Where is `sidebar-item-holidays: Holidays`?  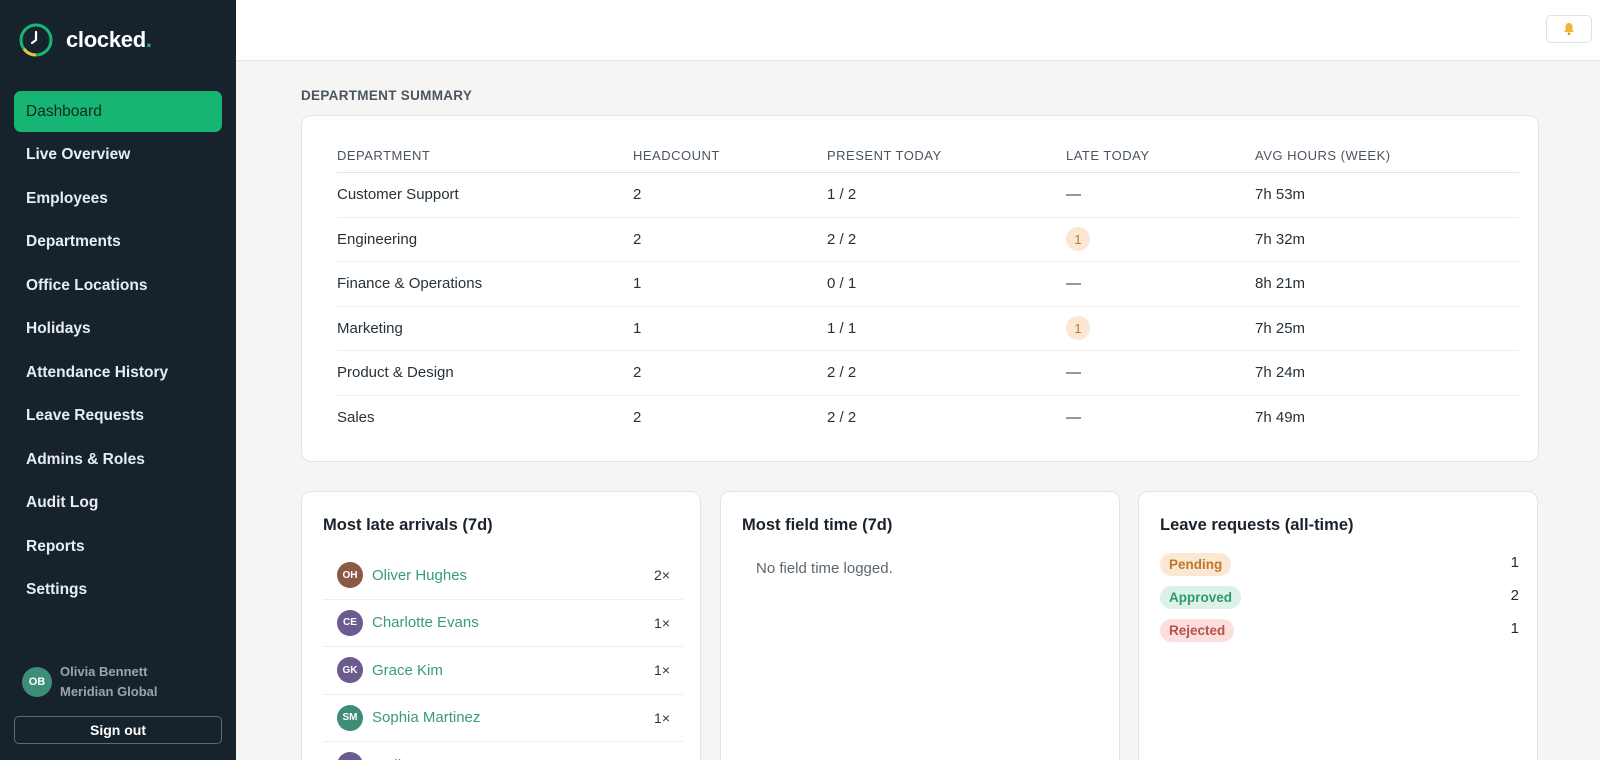 sidebar-item-holidays: Holidays is located at coordinates (118, 329).